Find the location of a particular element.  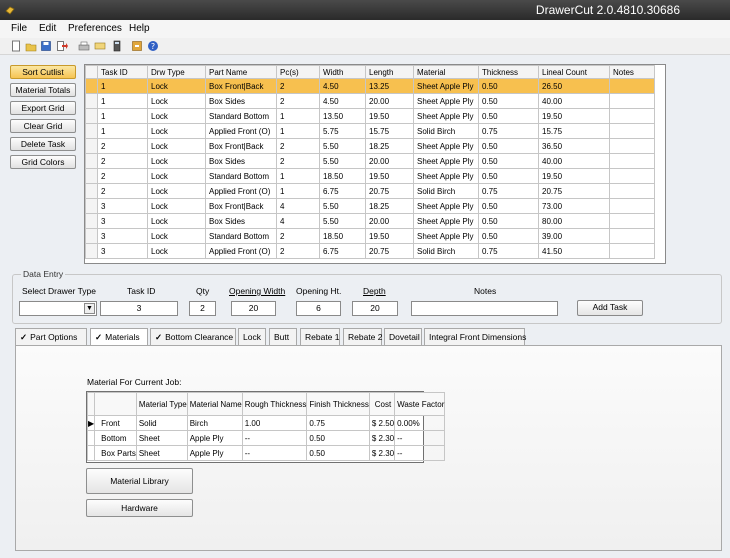

table-cell: Box Front|Back is located at coordinates (241, 86).